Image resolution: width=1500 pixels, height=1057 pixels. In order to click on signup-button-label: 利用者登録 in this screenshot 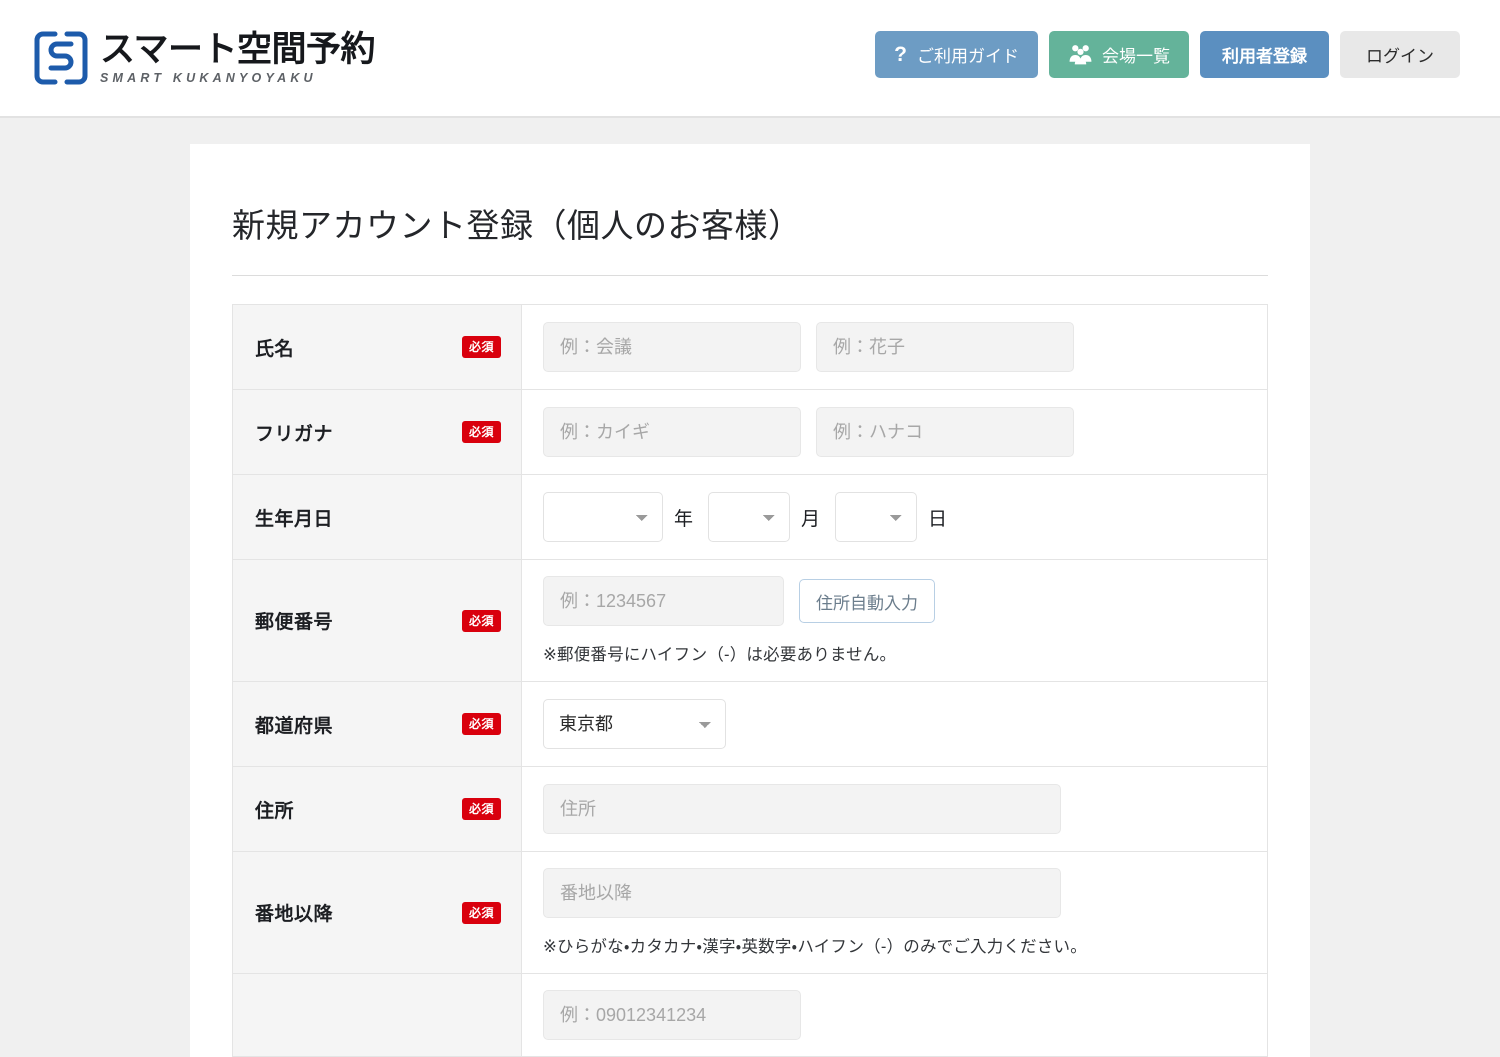, I will do `click(1264, 56)`.